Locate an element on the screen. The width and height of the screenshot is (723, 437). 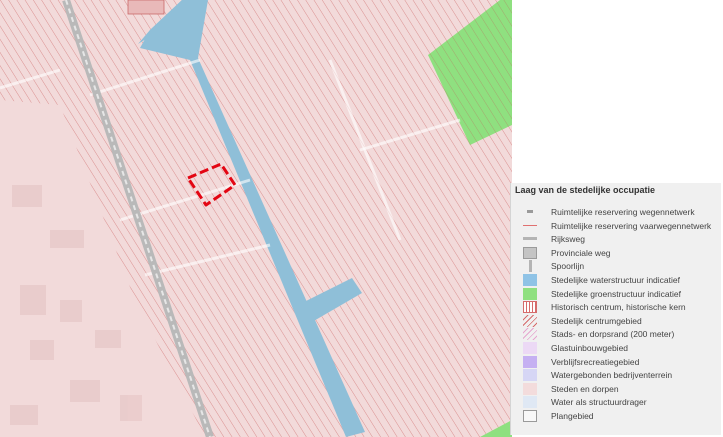
legend-item: Water als structuurdrager is located at coordinates (616, 403).